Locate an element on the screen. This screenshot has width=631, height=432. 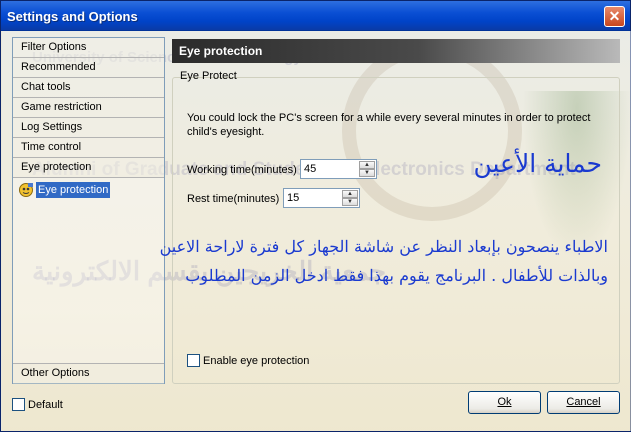
group-title: Eye Protect is located at coordinates (208, 76).